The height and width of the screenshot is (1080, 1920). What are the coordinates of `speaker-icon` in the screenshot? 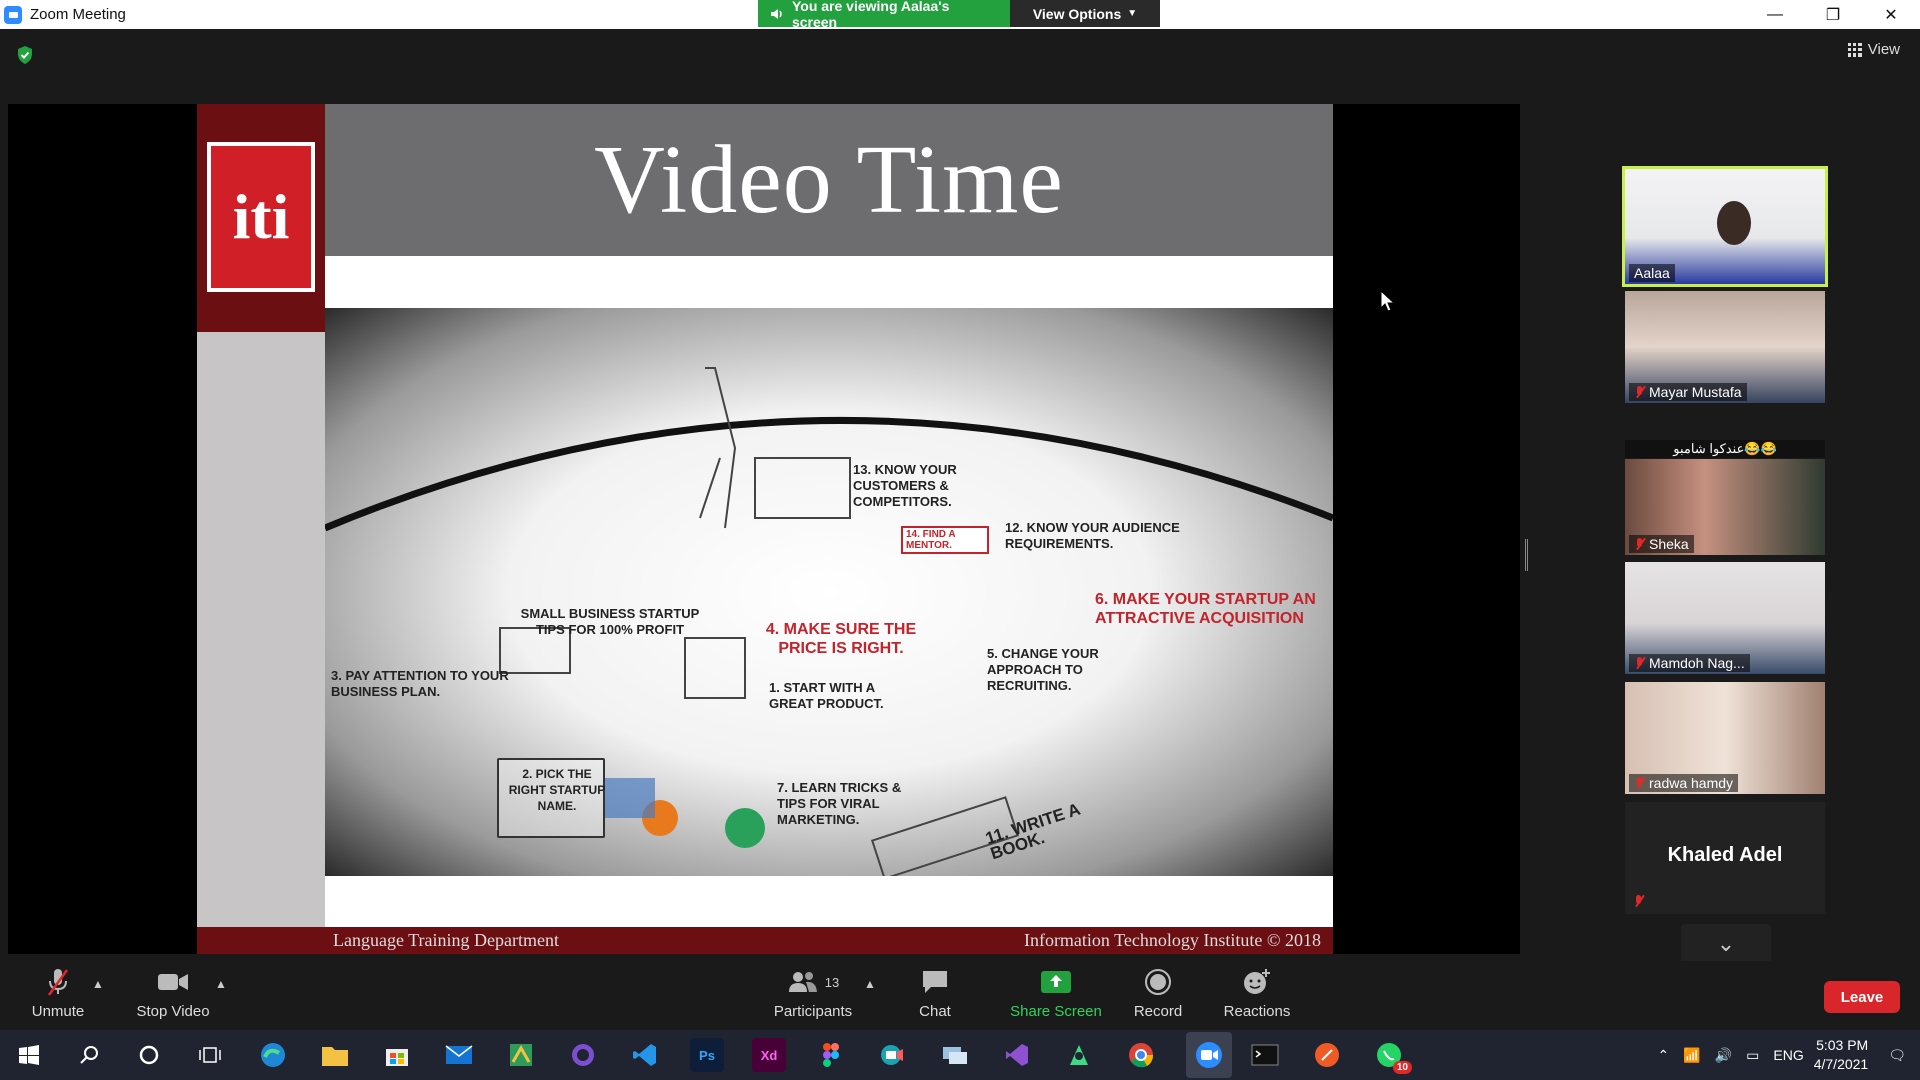 It's located at (776, 13).